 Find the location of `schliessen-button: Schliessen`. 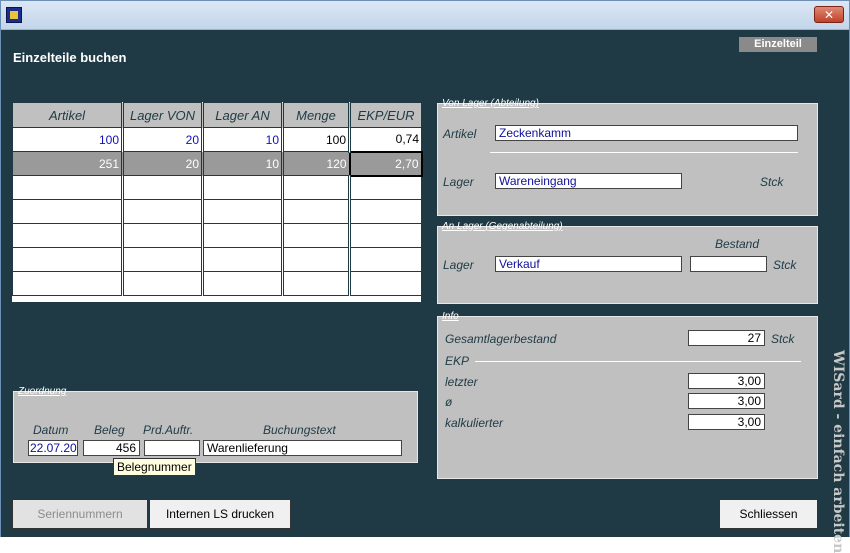

schliessen-button: Schliessen is located at coordinates (768, 514).